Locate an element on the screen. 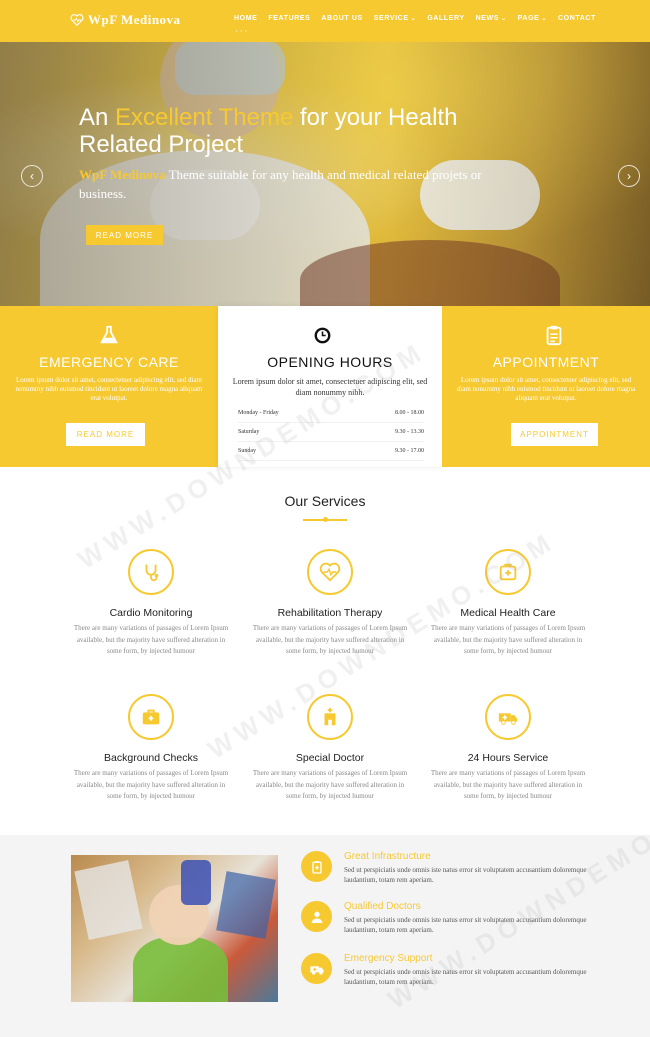 Image resolution: width=650 pixels, height=1037 pixels. service-name: 24 Hours Service is located at coordinates (508, 758).